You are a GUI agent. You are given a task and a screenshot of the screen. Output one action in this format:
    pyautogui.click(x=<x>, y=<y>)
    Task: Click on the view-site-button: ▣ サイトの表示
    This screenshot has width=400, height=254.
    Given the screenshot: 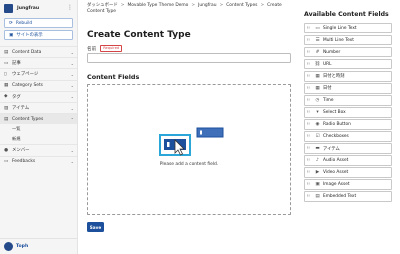 What is the action you would take?
    pyautogui.click(x=38, y=35)
    